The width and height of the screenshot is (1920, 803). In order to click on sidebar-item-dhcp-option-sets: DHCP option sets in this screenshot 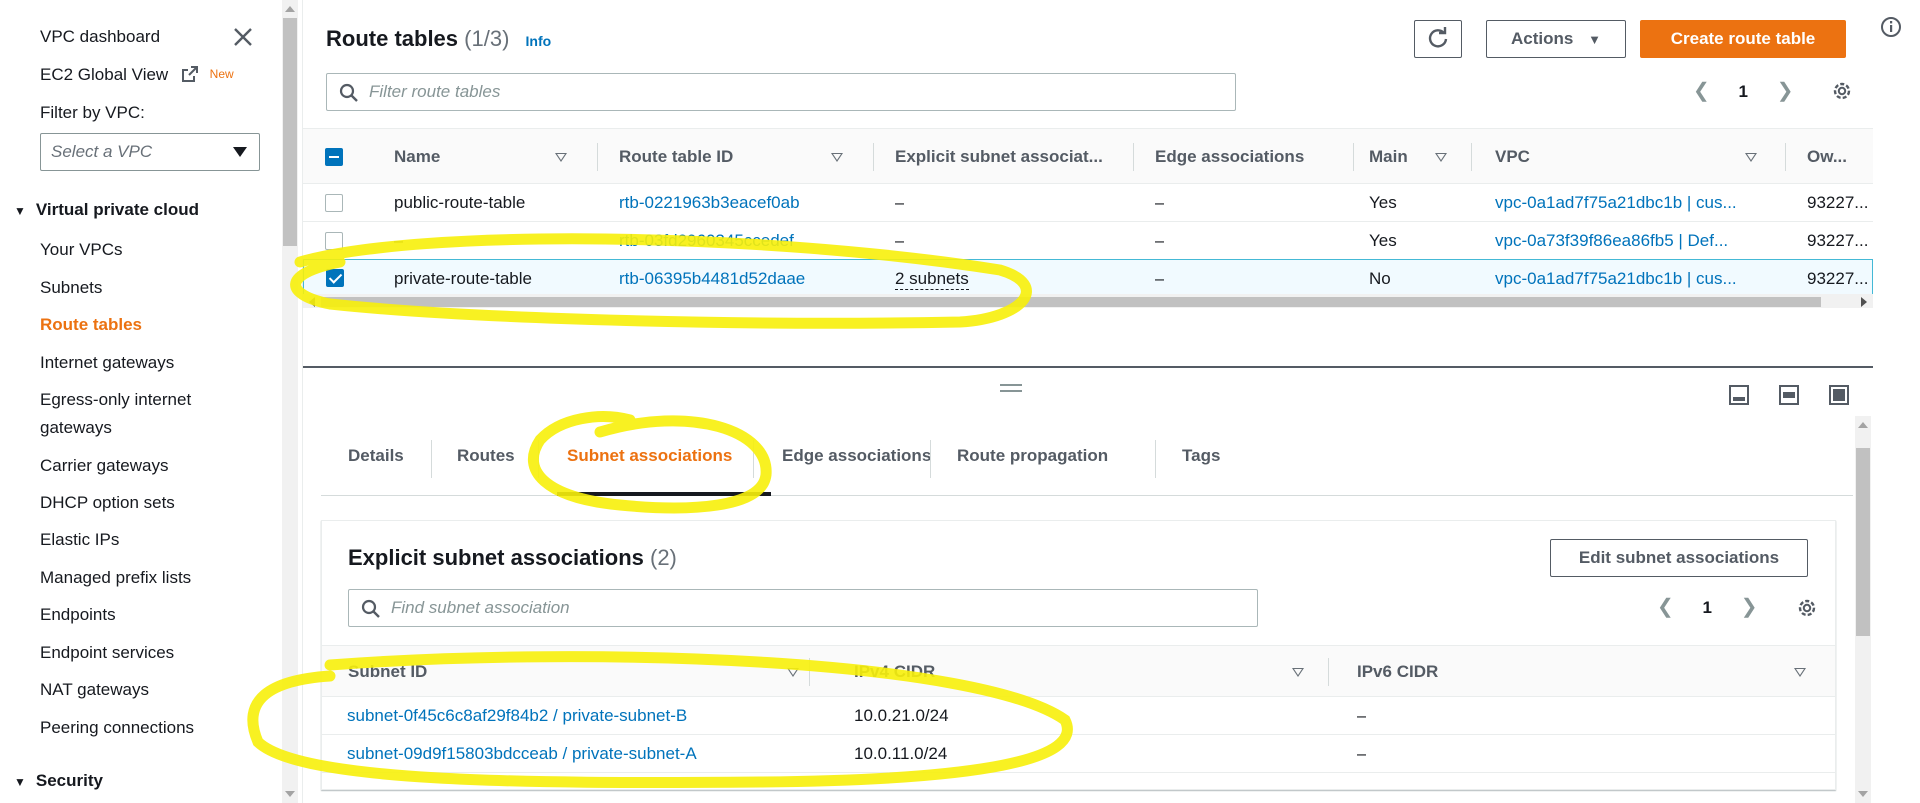, I will do `click(107, 503)`.